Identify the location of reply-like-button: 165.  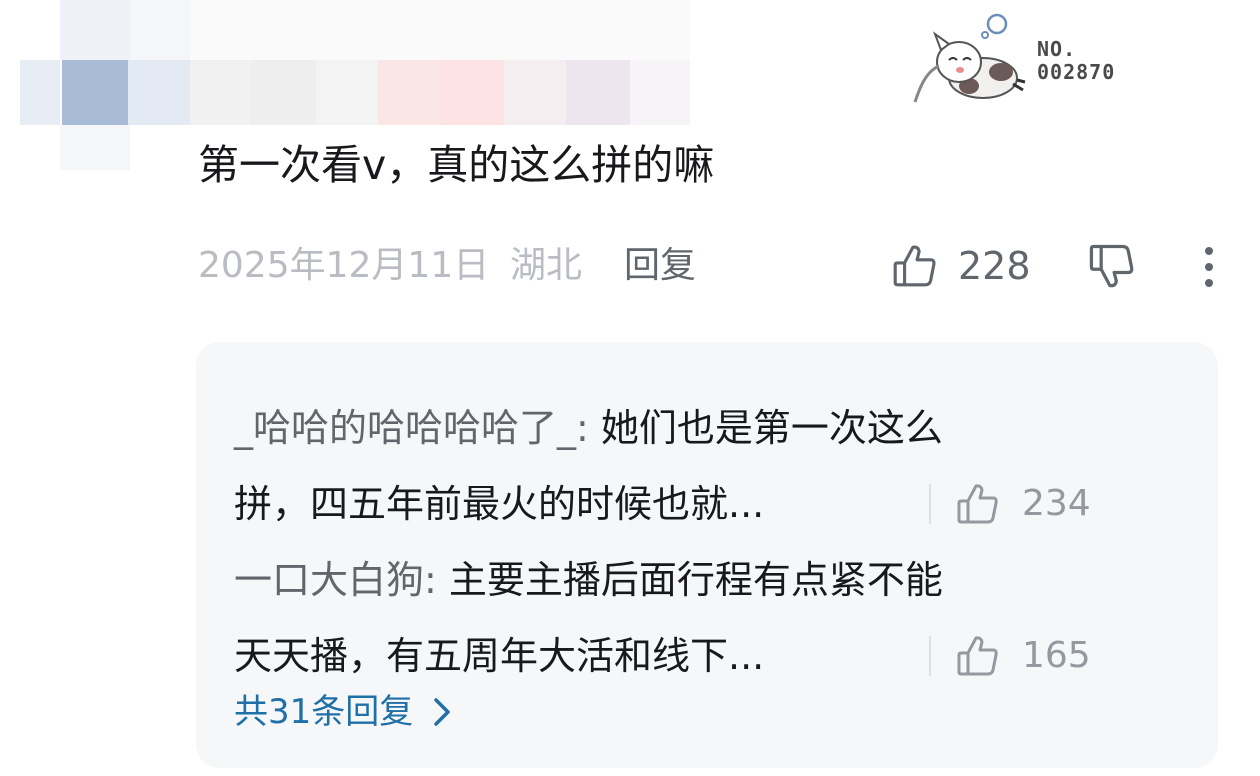
(1022, 656).